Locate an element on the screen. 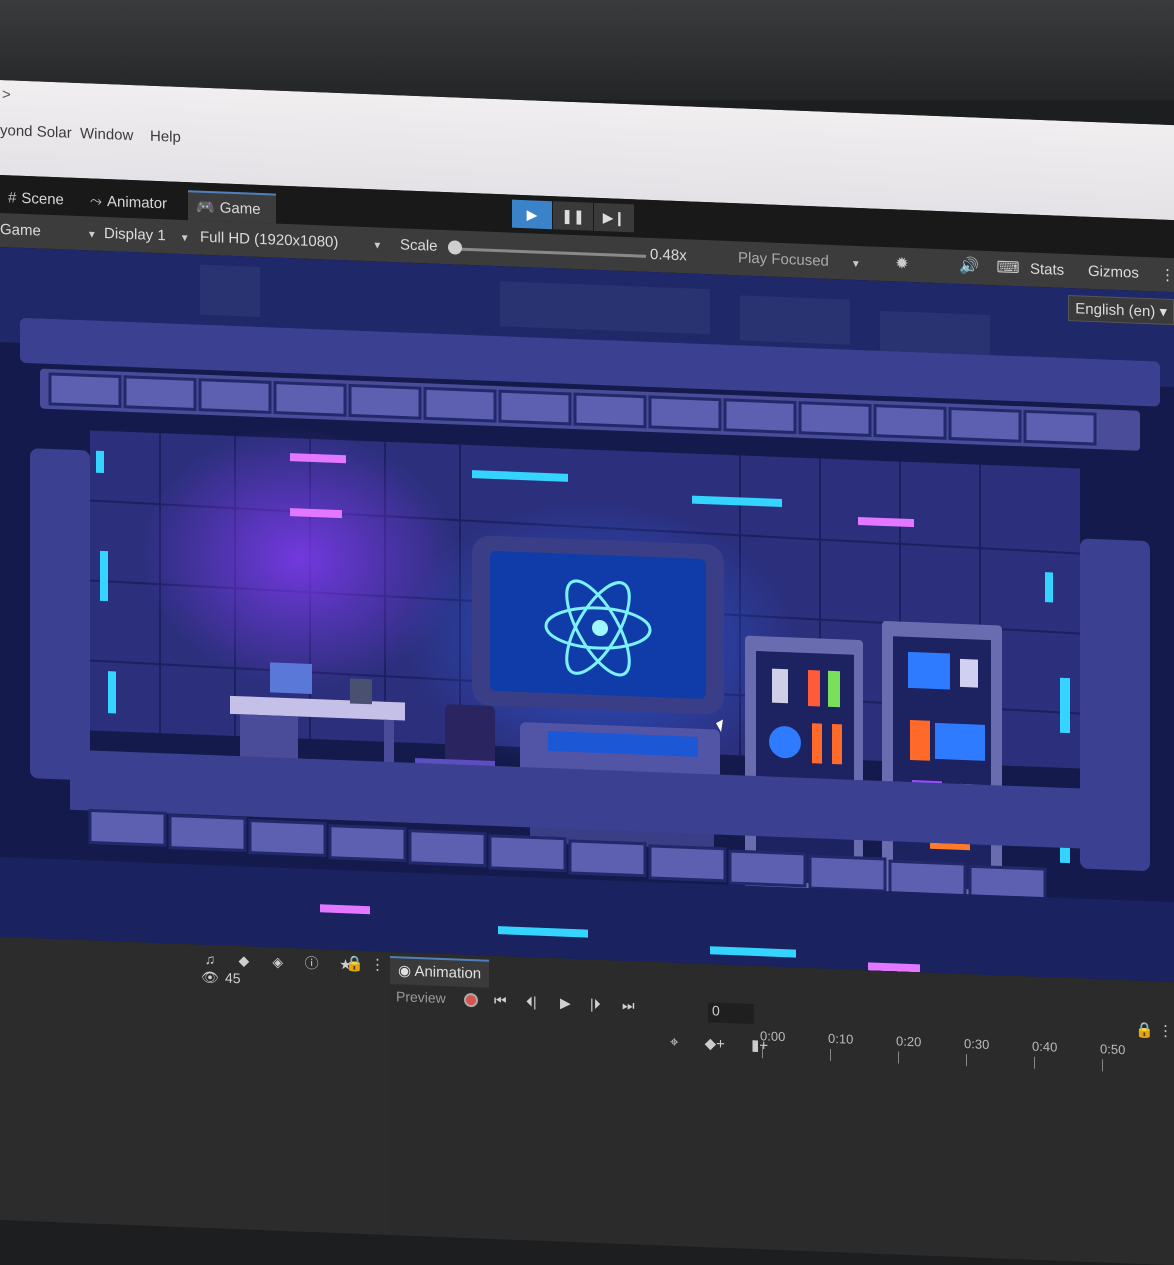 The height and width of the screenshot is (1265, 1174). audio-clip-icon: ♫ is located at coordinates (210, 958).